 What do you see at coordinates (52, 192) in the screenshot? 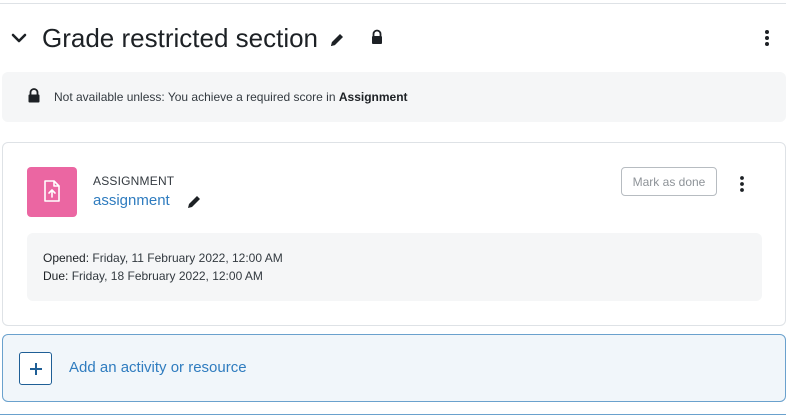
I see `assignment-upload-icon` at bounding box center [52, 192].